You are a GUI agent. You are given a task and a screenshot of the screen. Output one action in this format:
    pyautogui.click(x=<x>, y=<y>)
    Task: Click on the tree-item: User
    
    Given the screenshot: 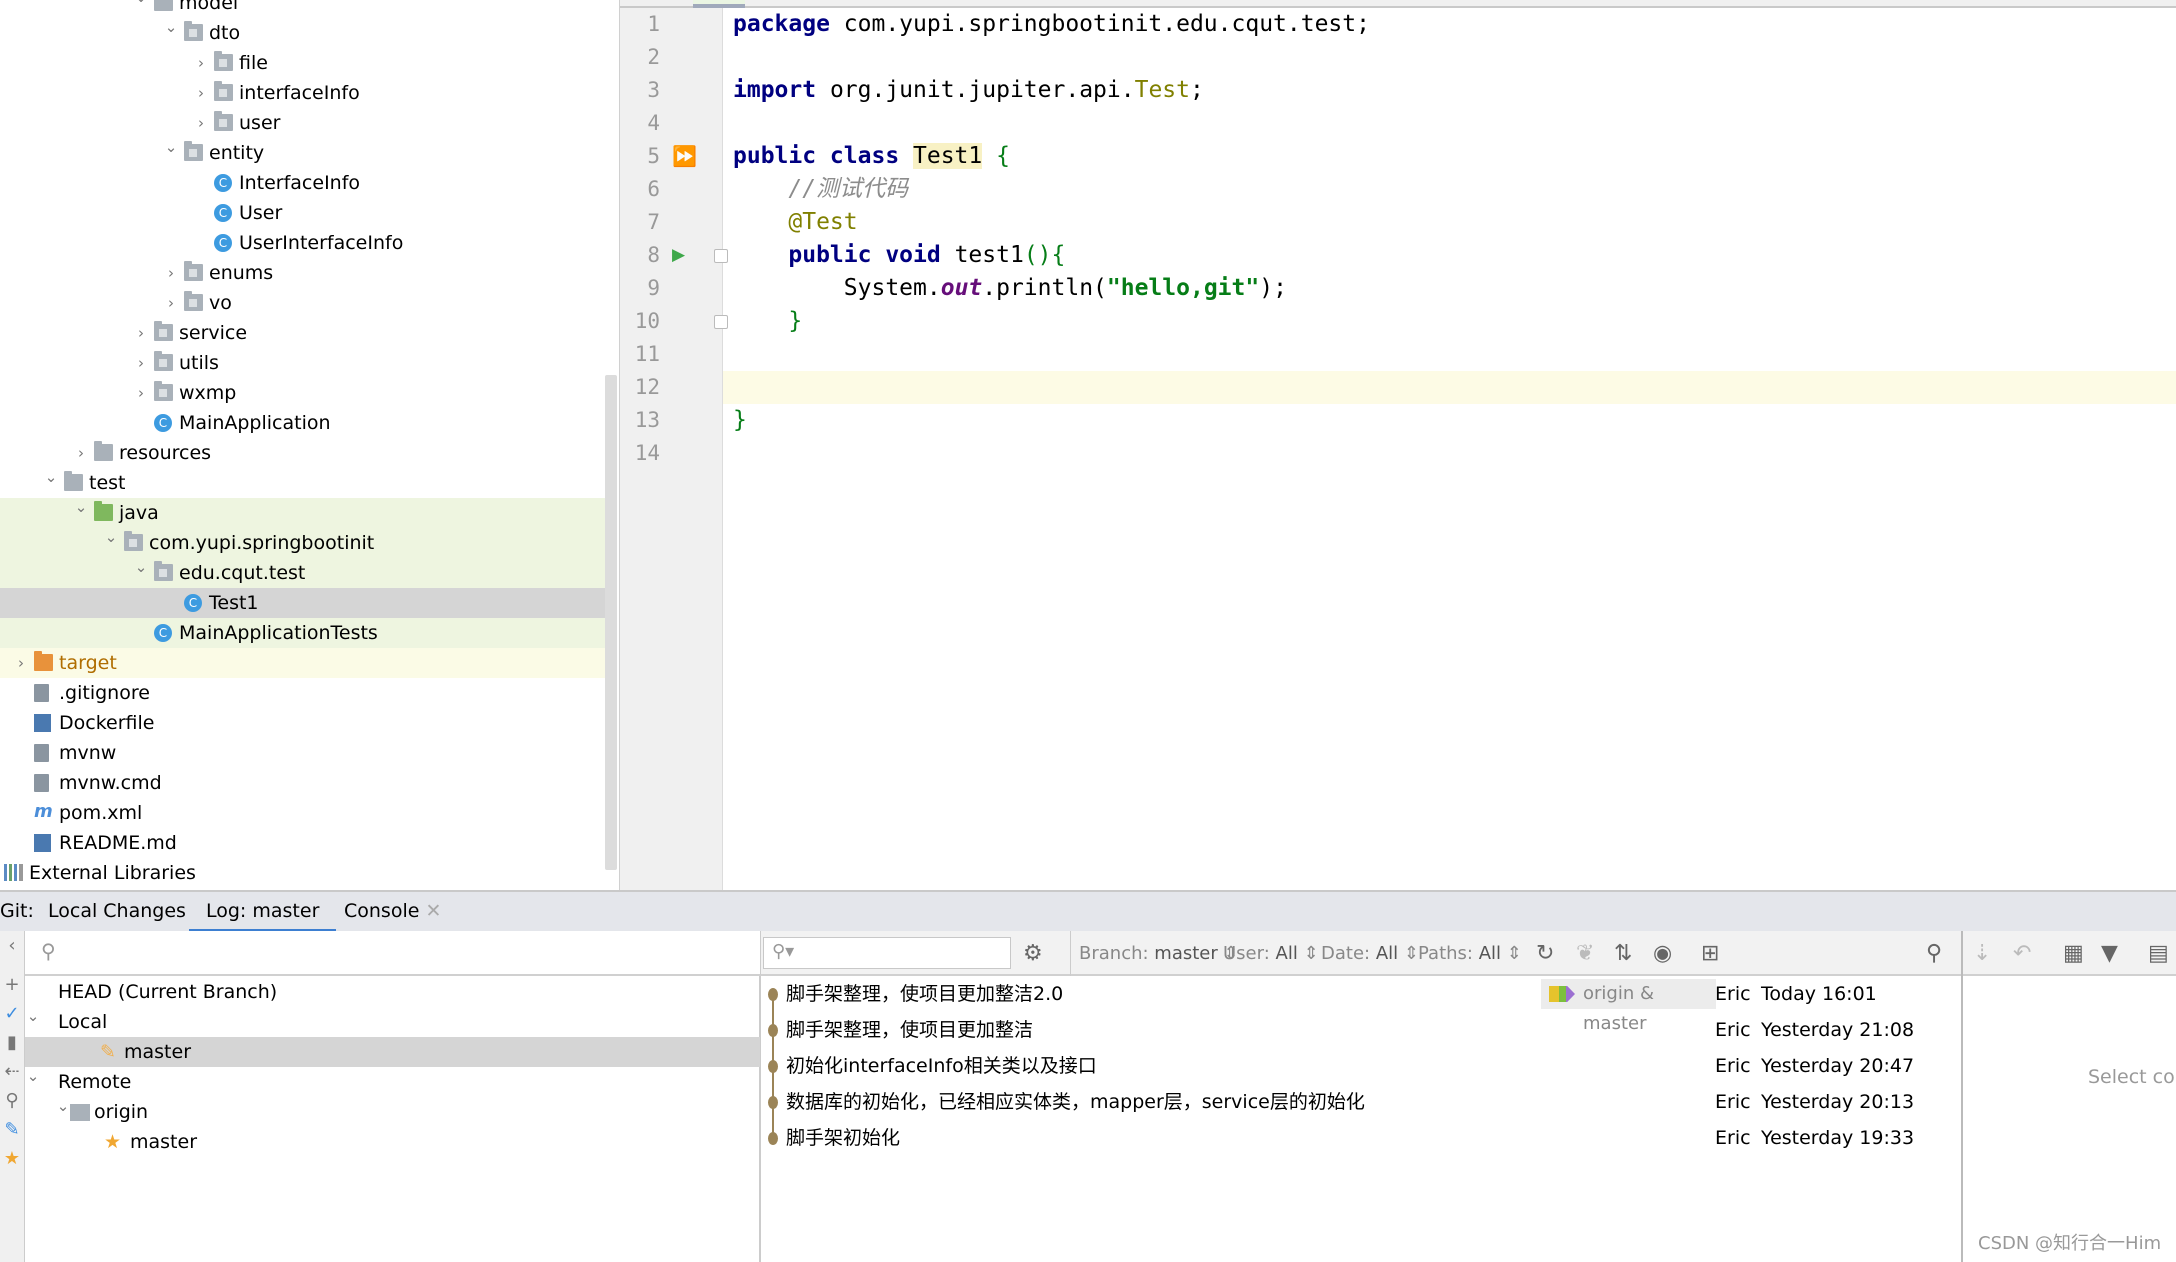 What is the action you would take?
    pyautogui.click(x=303, y=213)
    